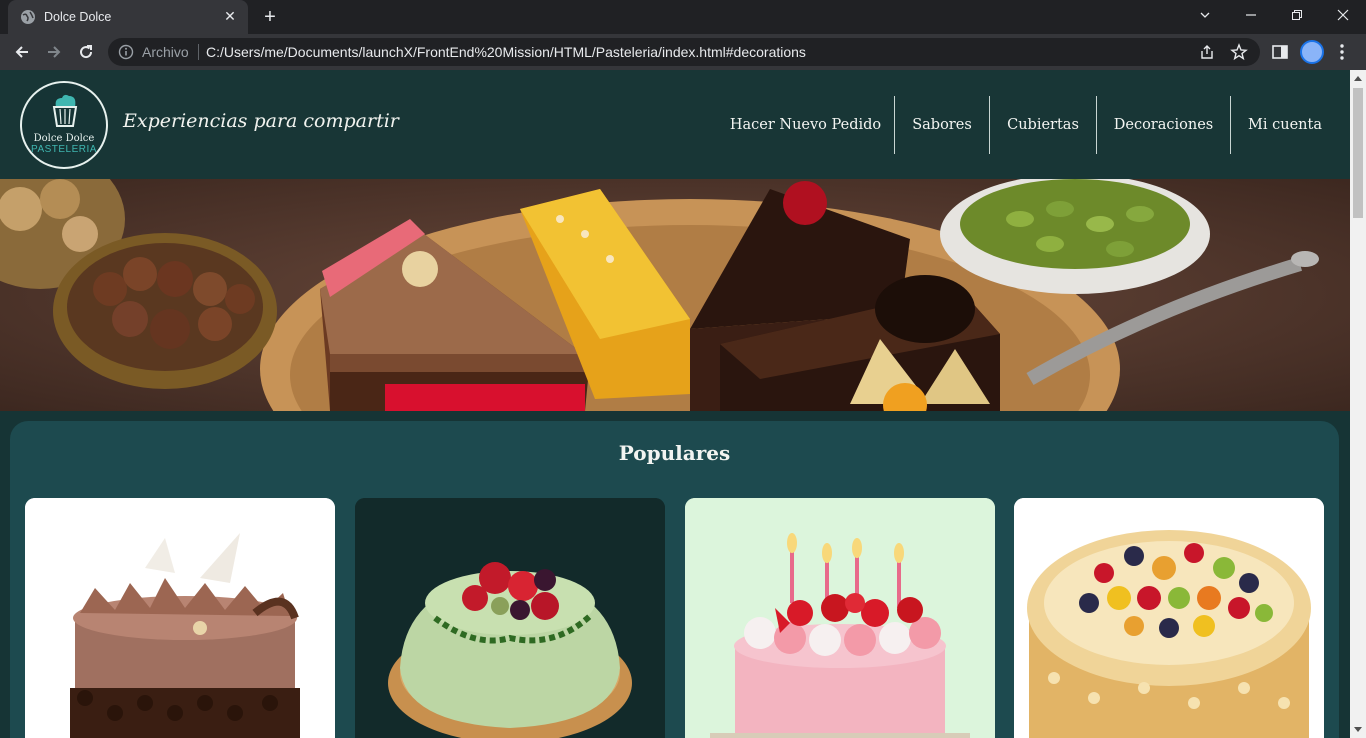 The image size is (1366, 738). Describe the element at coordinates (1358, 78) in the screenshot. I see `scroll-up-icon` at that location.